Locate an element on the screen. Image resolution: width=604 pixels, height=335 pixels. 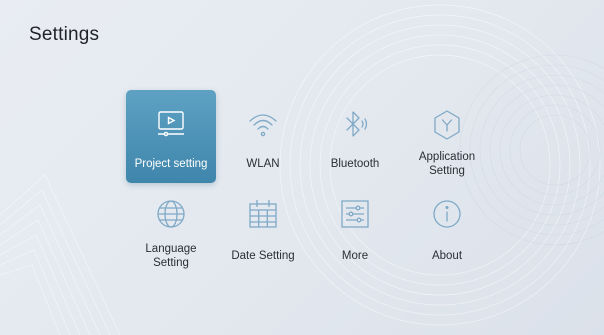
bluetooth-tile: Bluetooth is located at coordinates (355, 136).